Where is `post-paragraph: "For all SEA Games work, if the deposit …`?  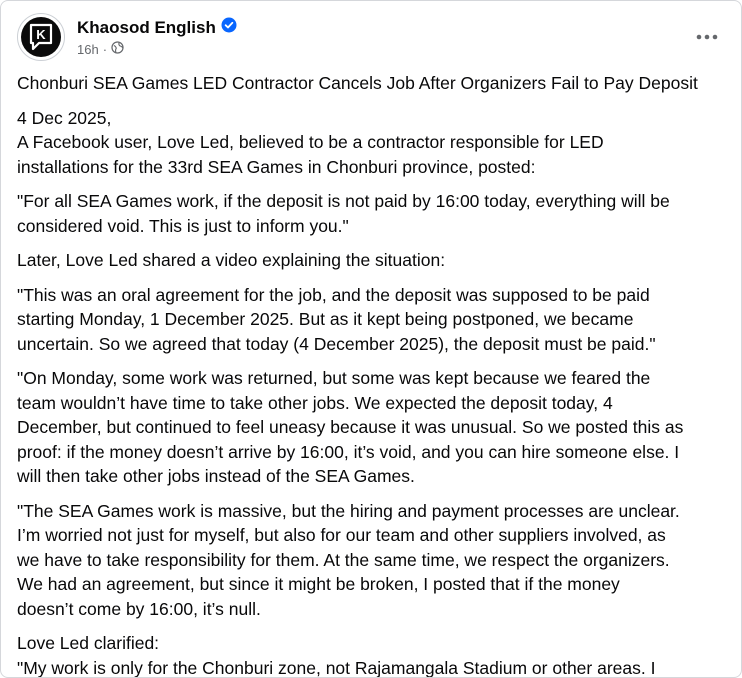 post-paragraph: "For all SEA Games work, if the deposit … is located at coordinates (373, 213).